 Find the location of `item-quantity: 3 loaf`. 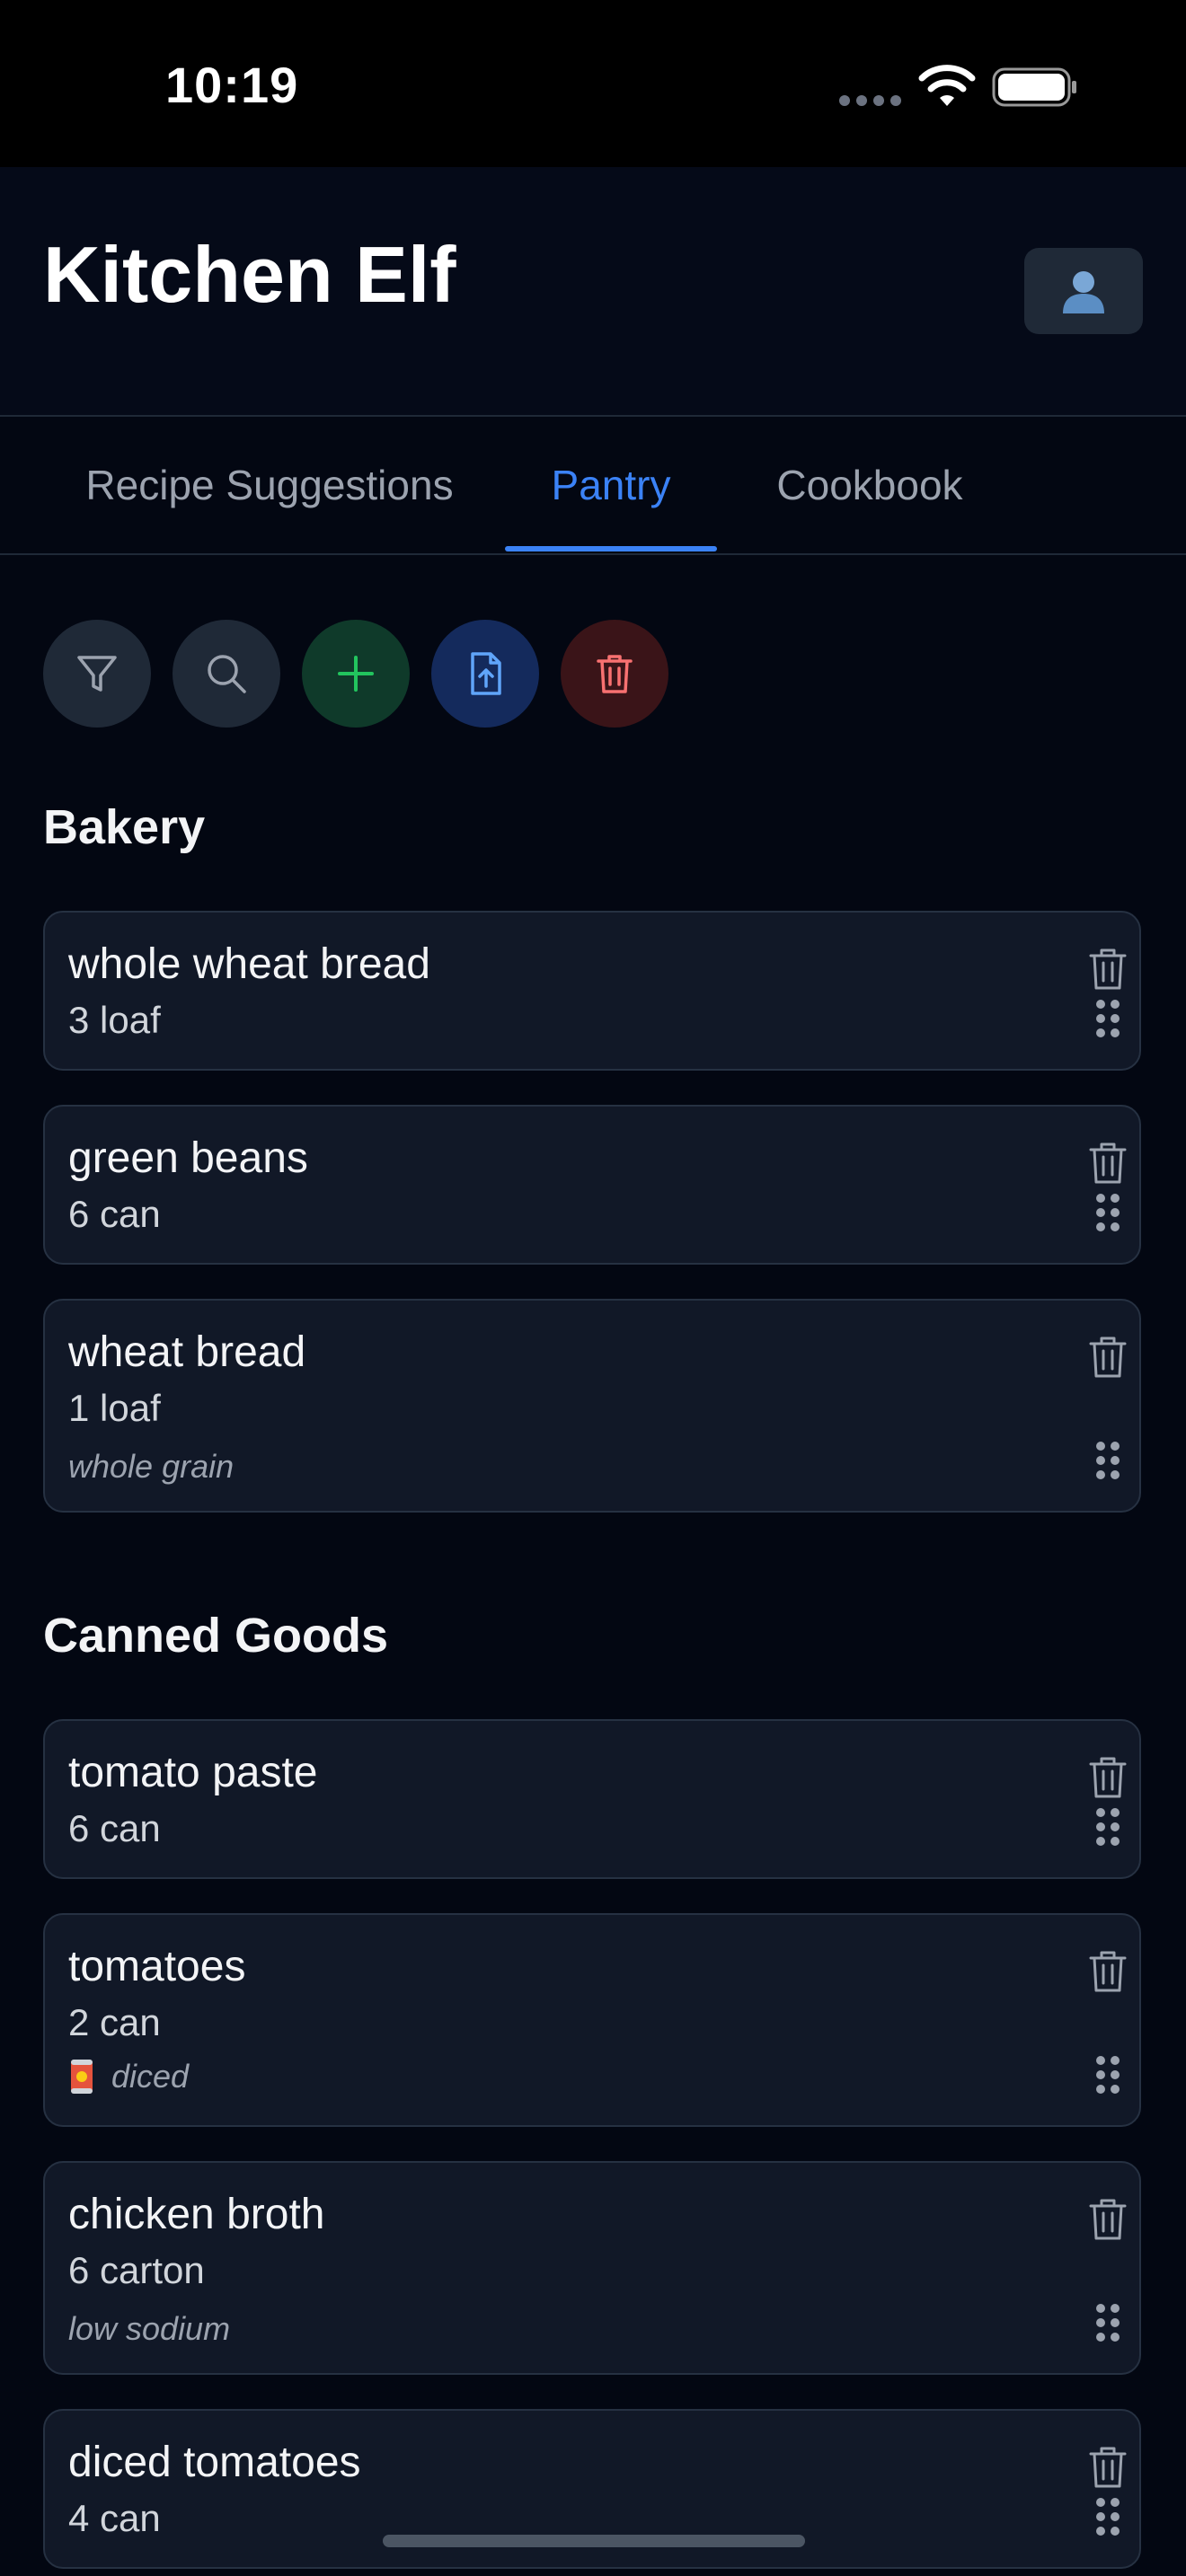

item-quantity: 3 loaf is located at coordinates (114, 1020).